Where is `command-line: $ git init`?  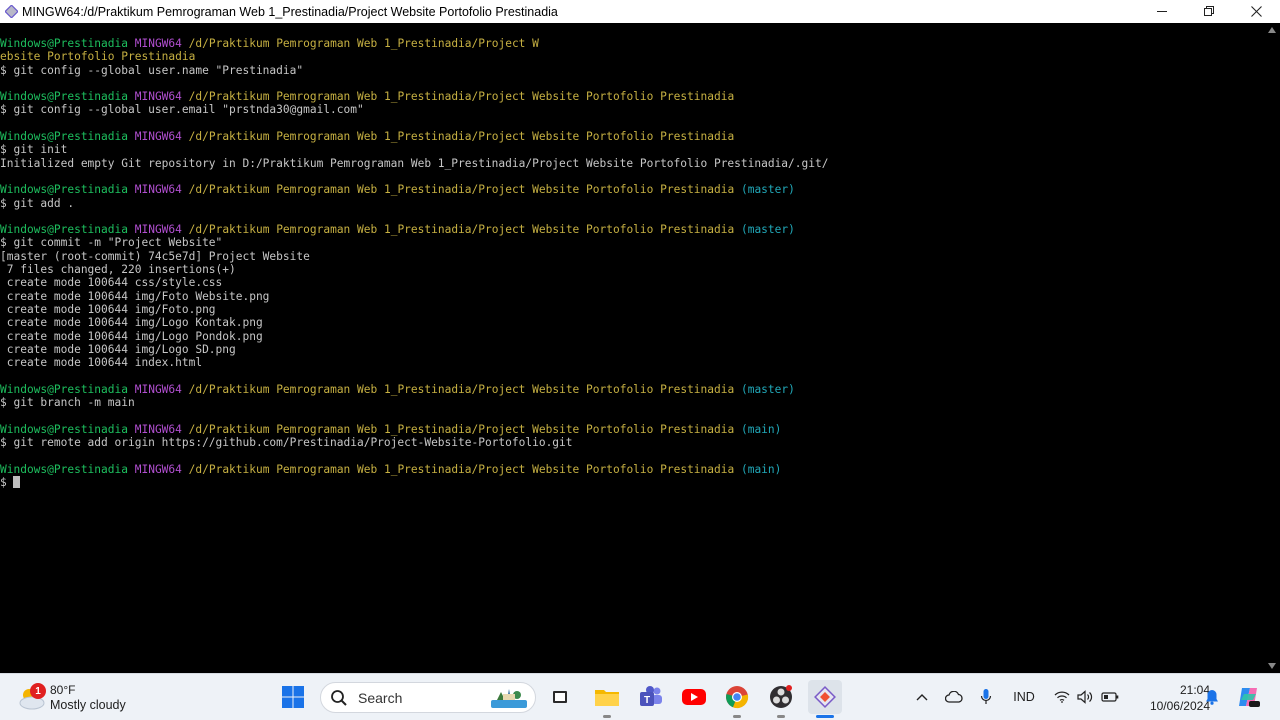
command-line: $ git init is located at coordinates (34, 150).